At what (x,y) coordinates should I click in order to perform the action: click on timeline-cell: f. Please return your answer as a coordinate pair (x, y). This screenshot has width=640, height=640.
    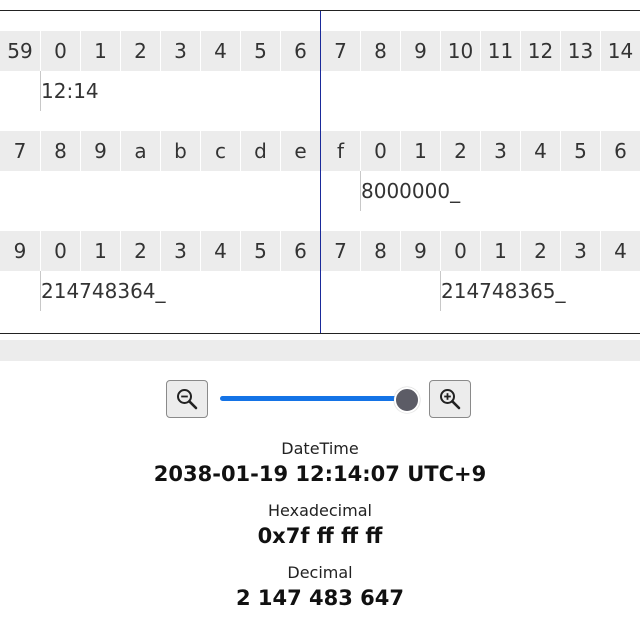
    Looking at the image, I should click on (340, 151).